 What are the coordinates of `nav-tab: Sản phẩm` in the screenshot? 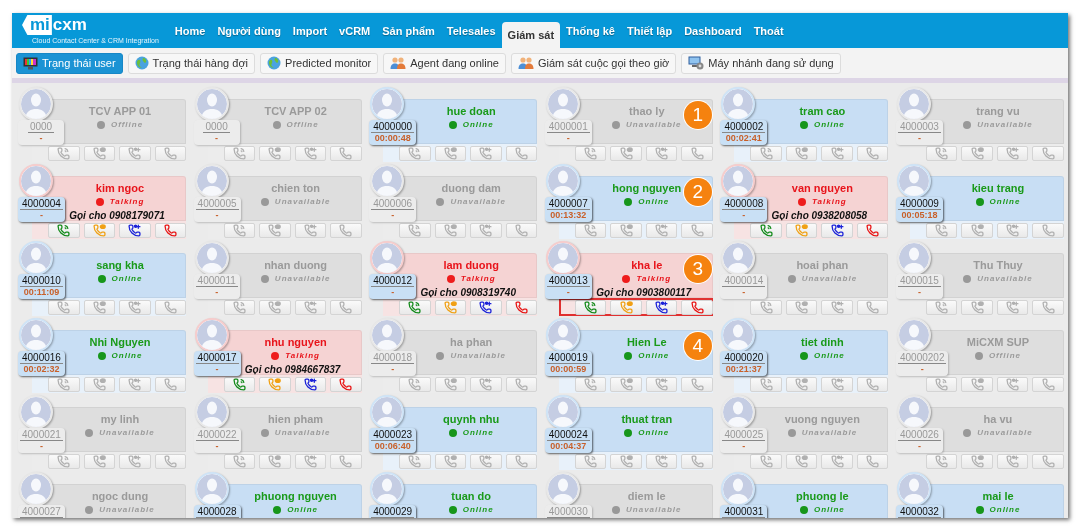 It's located at (408, 30).